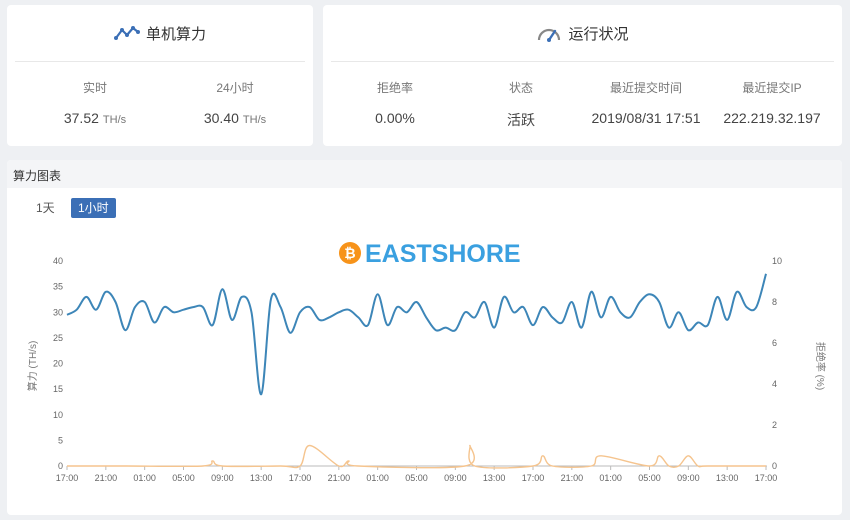 This screenshot has width=850, height=520. Describe the element at coordinates (598, 34) in the screenshot. I see `status-card-title: 运行状况` at that location.